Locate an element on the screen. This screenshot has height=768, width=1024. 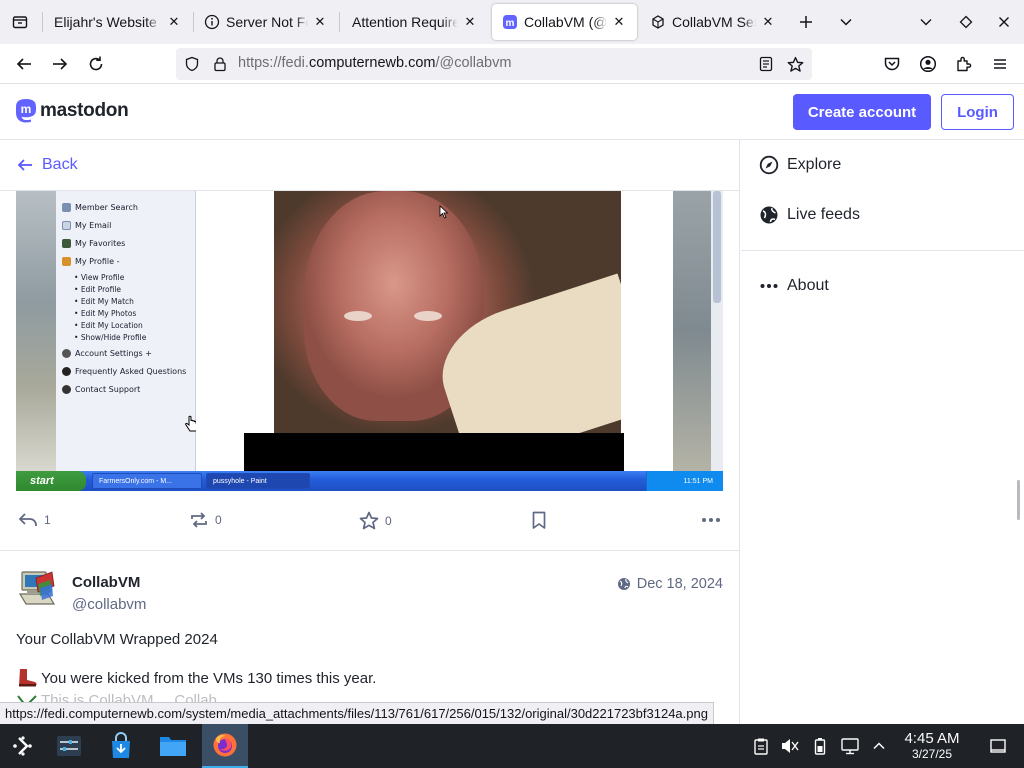
reader-view-icon is located at coordinates (766, 64).